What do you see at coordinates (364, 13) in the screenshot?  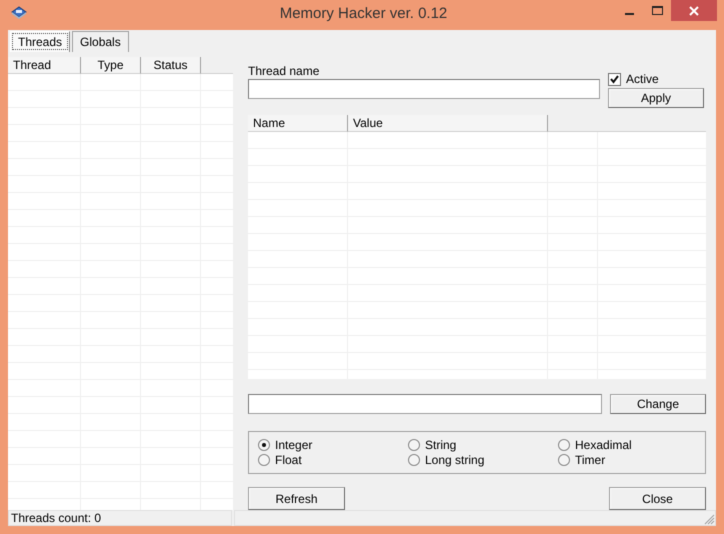 I see `window-title: Memory Hacker ver. 0.12` at bounding box center [364, 13].